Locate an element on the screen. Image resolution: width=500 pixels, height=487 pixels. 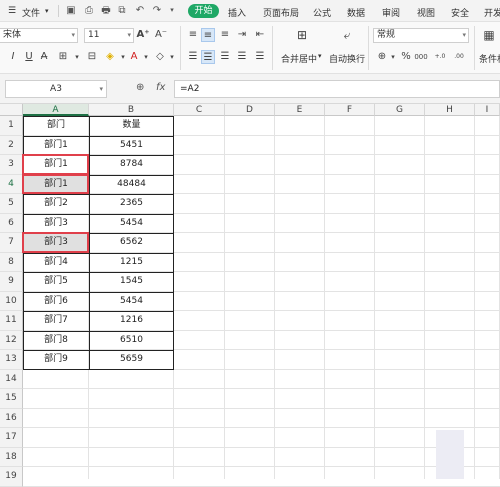
align-bottom-icon: ≡ is located at coordinates (225, 35).